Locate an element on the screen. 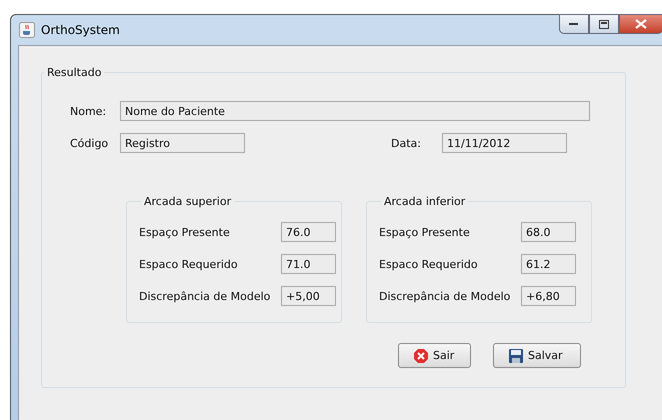 This screenshot has width=662, height=420. save-button: Salvar is located at coordinates (537, 355).